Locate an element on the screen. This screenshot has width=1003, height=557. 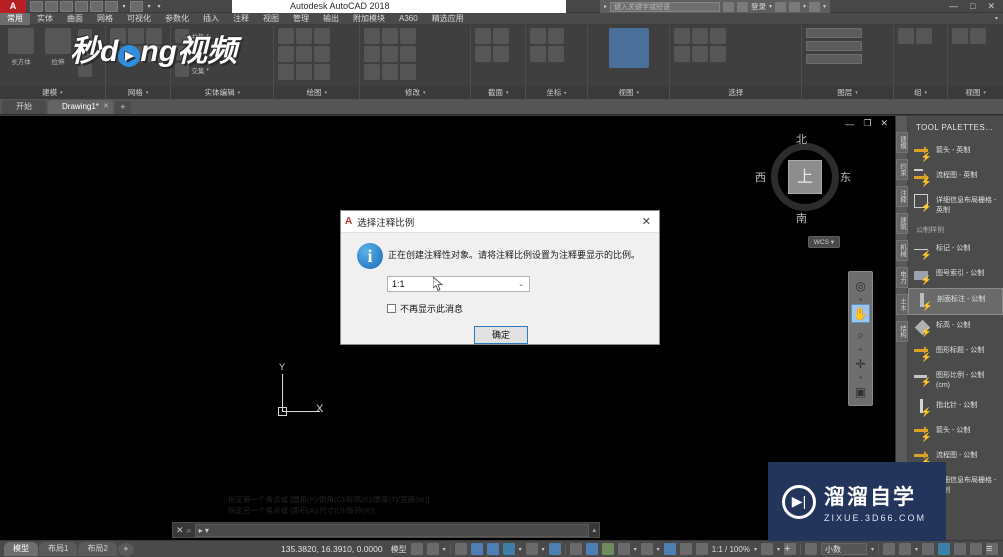
ok-button: 确定 is located at coordinates (501, 335).